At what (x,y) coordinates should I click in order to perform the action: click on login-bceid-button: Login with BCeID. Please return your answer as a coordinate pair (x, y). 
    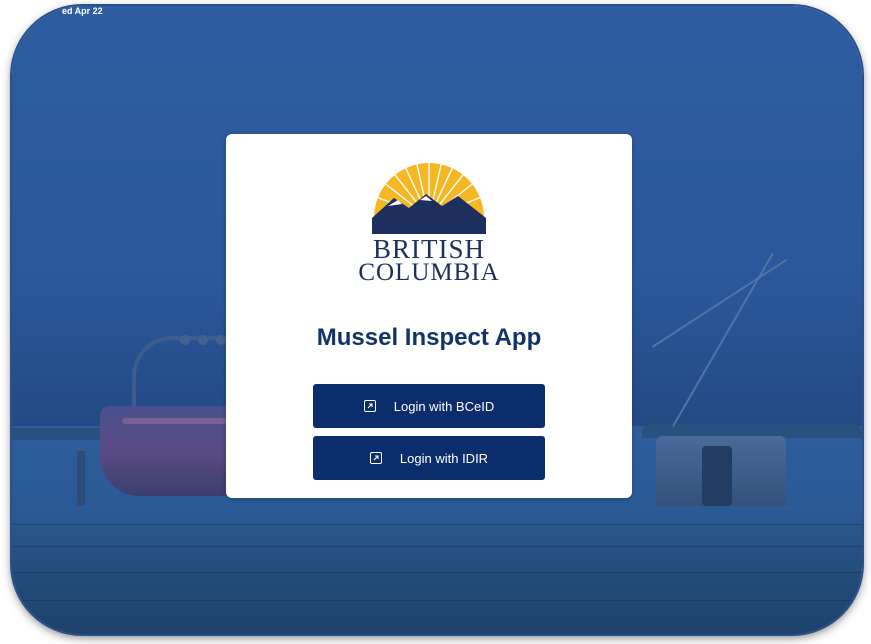
    Looking at the image, I should click on (429, 406).